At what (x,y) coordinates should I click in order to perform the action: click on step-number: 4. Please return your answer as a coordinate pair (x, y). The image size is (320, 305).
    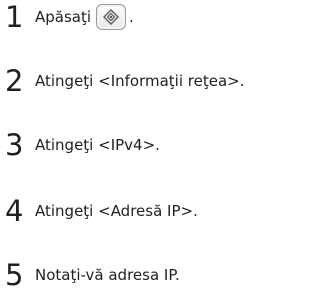
    Looking at the image, I should click on (14, 211).